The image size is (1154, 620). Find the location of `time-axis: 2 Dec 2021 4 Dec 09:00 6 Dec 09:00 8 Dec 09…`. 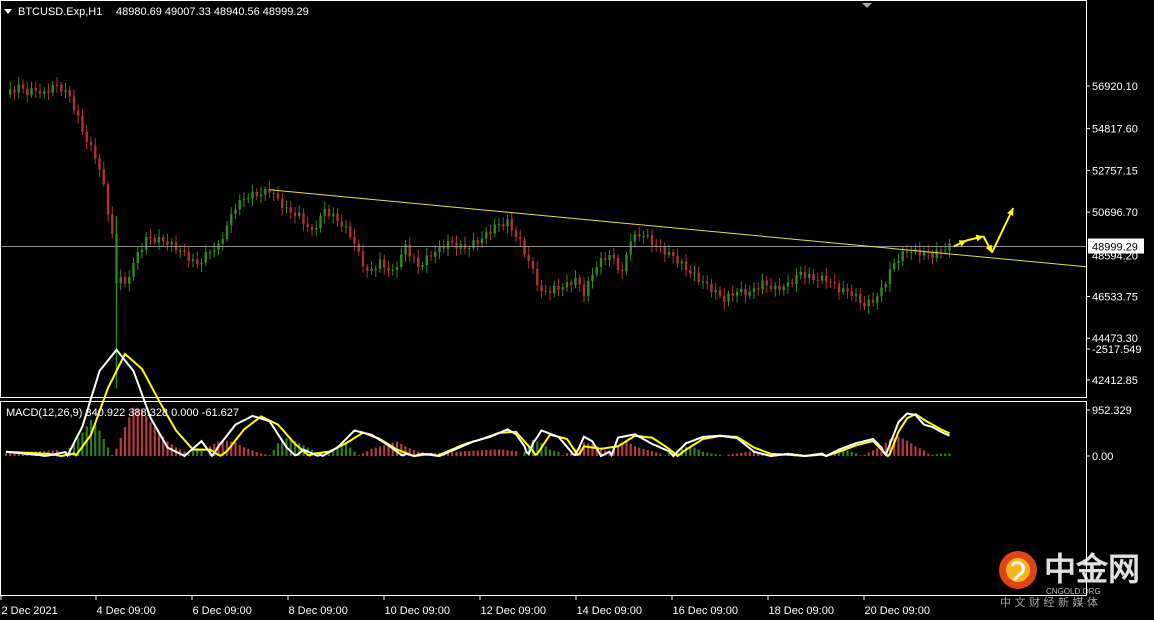

time-axis: 2 Dec 2021 4 Dec 09:00 6 Dec 09:00 8 Dec 09… is located at coordinates (465, 606).